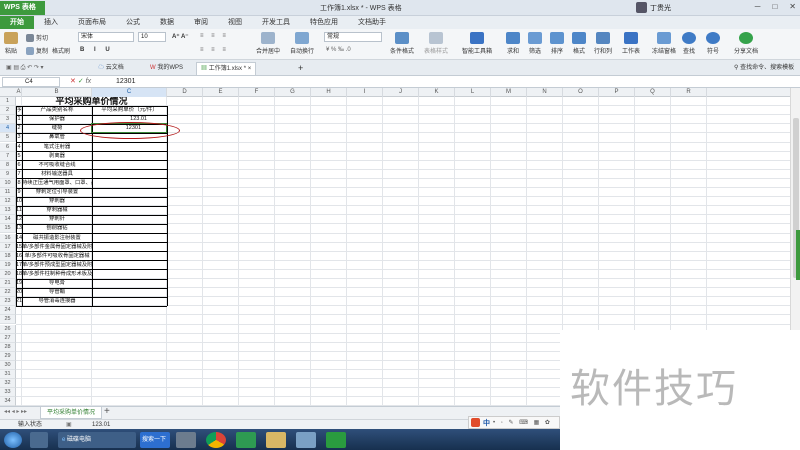 This screenshot has width=800, height=450. I want to click on number-format-select: 常规, so click(353, 37).